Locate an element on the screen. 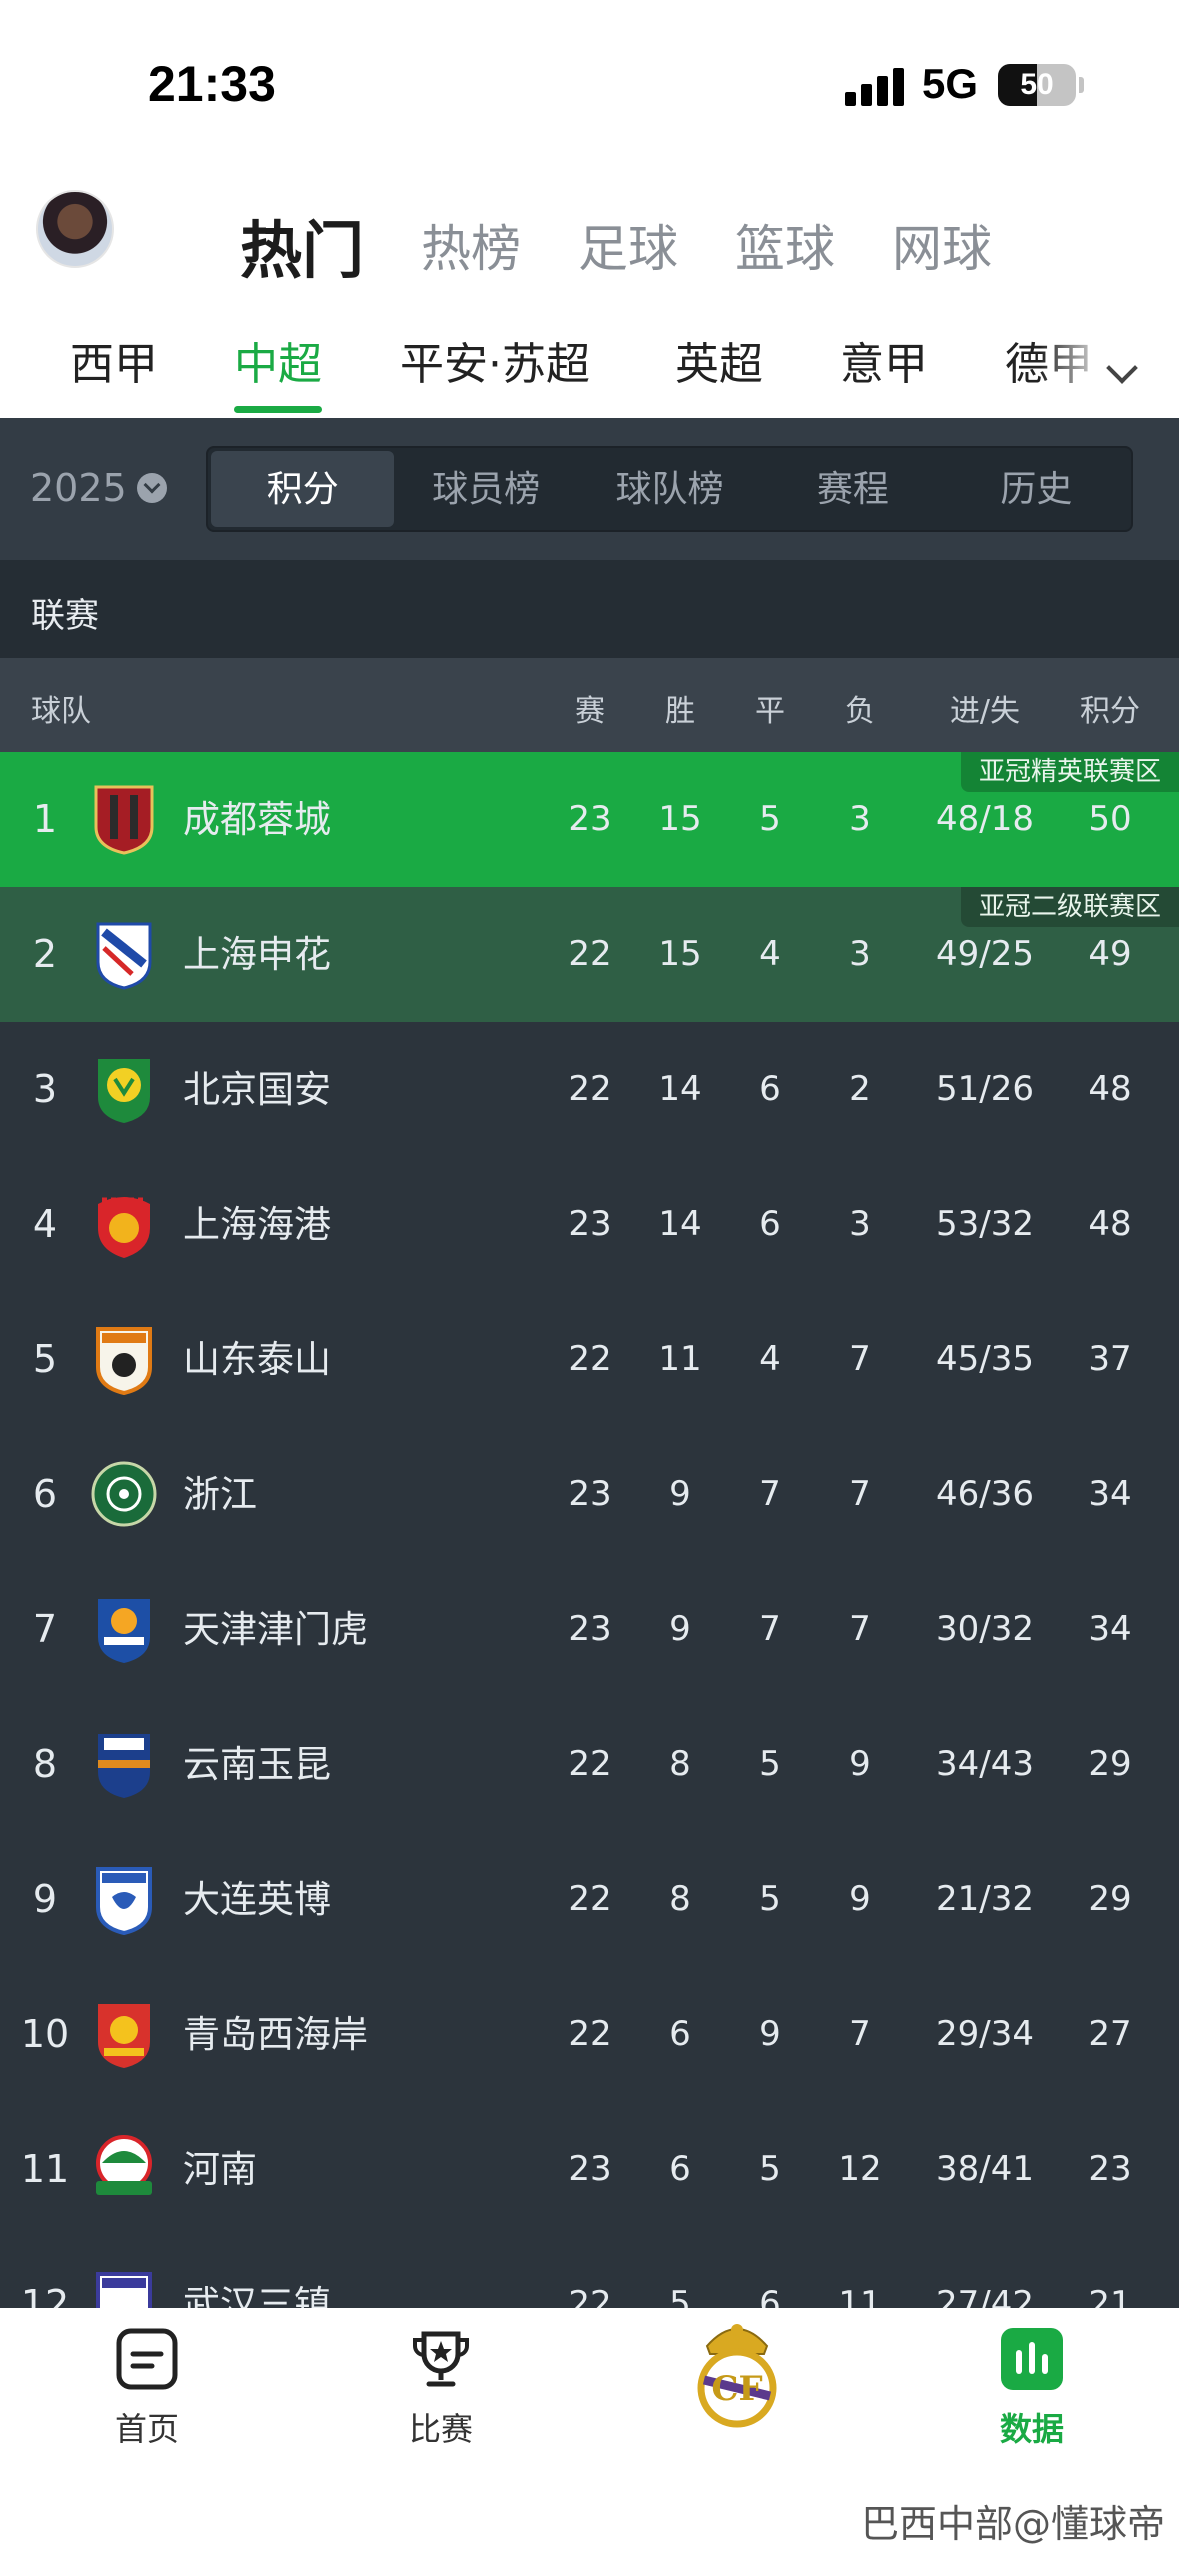  table-row: 12 武汉三镇 22 5 6 11 27/42 21 is located at coordinates (589, 2272).